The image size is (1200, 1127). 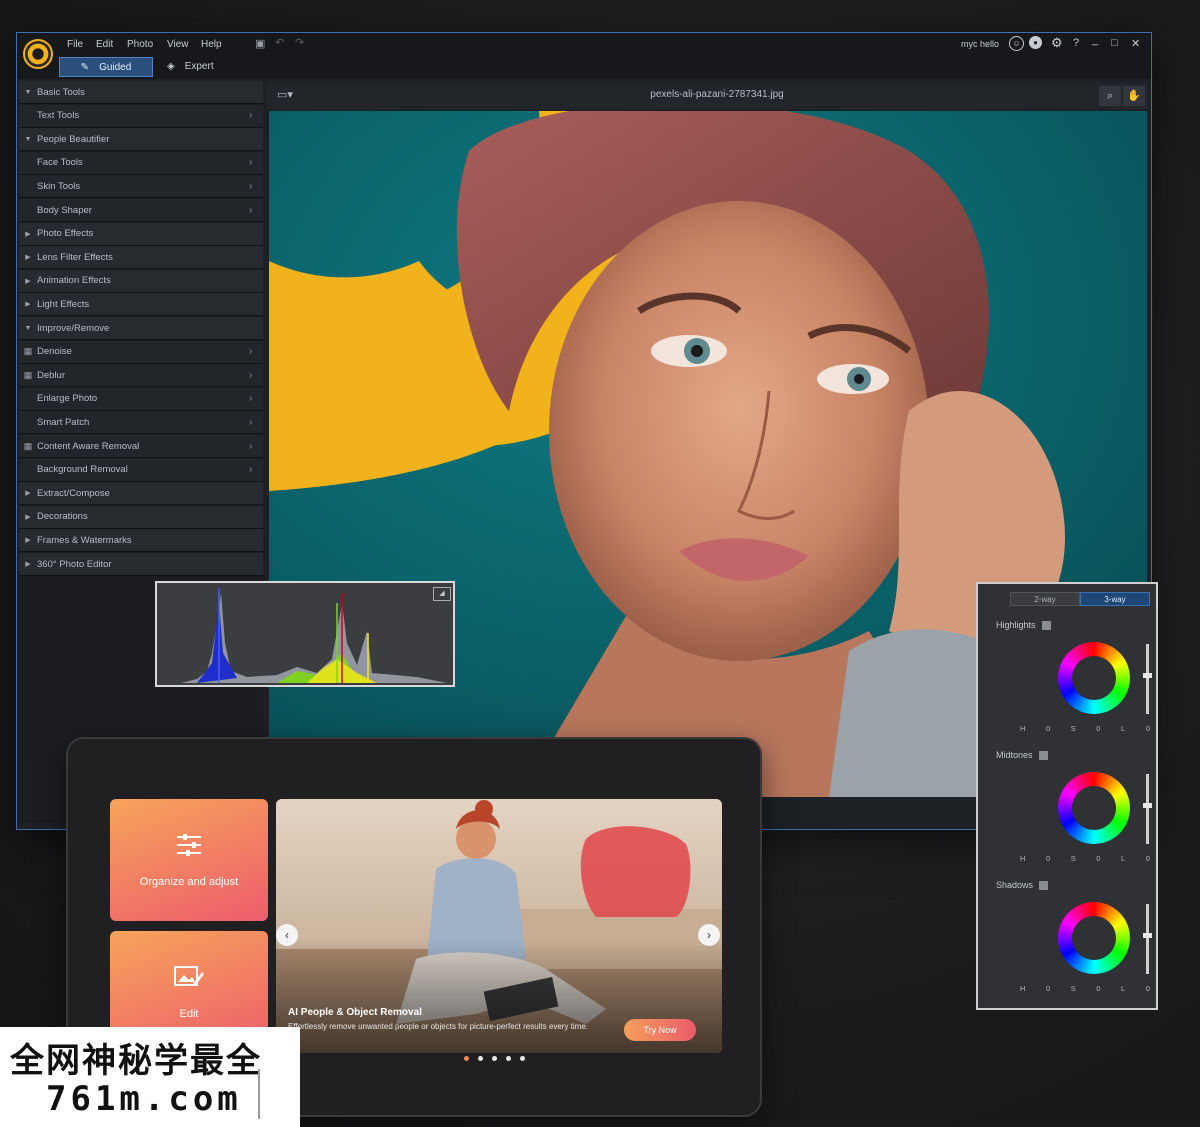 What do you see at coordinates (189, 1014) in the screenshot?
I see `edit-label: Edit` at bounding box center [189, 1014].